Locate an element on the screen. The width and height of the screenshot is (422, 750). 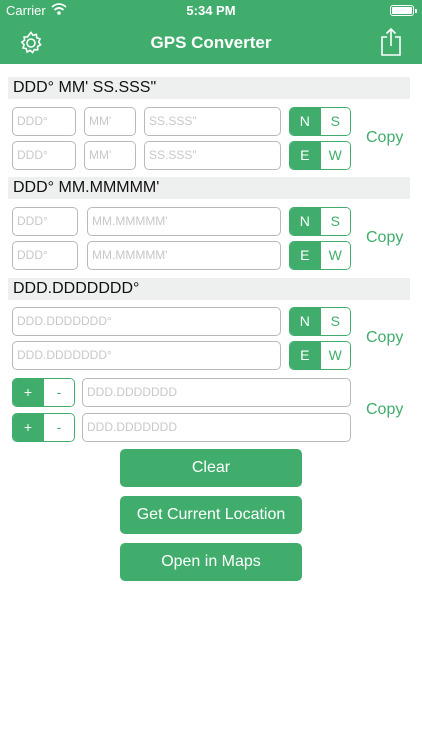
get-current-location-button: Get Current Location is located at coordinates (211, 515).